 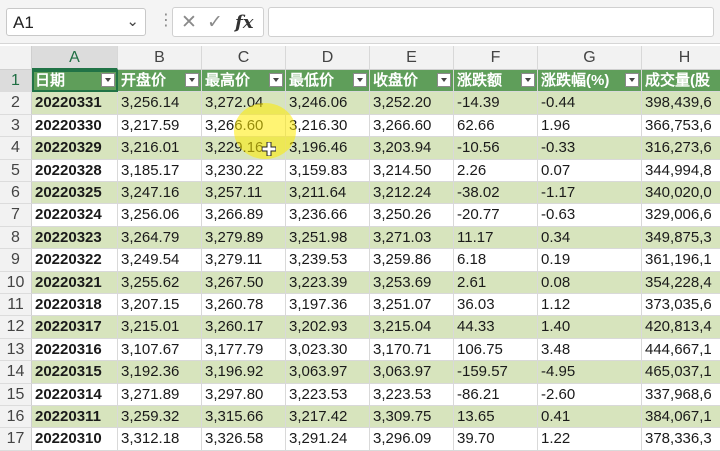 I want to click on data-cell: 3,266.89, so click(x=244, y=215).